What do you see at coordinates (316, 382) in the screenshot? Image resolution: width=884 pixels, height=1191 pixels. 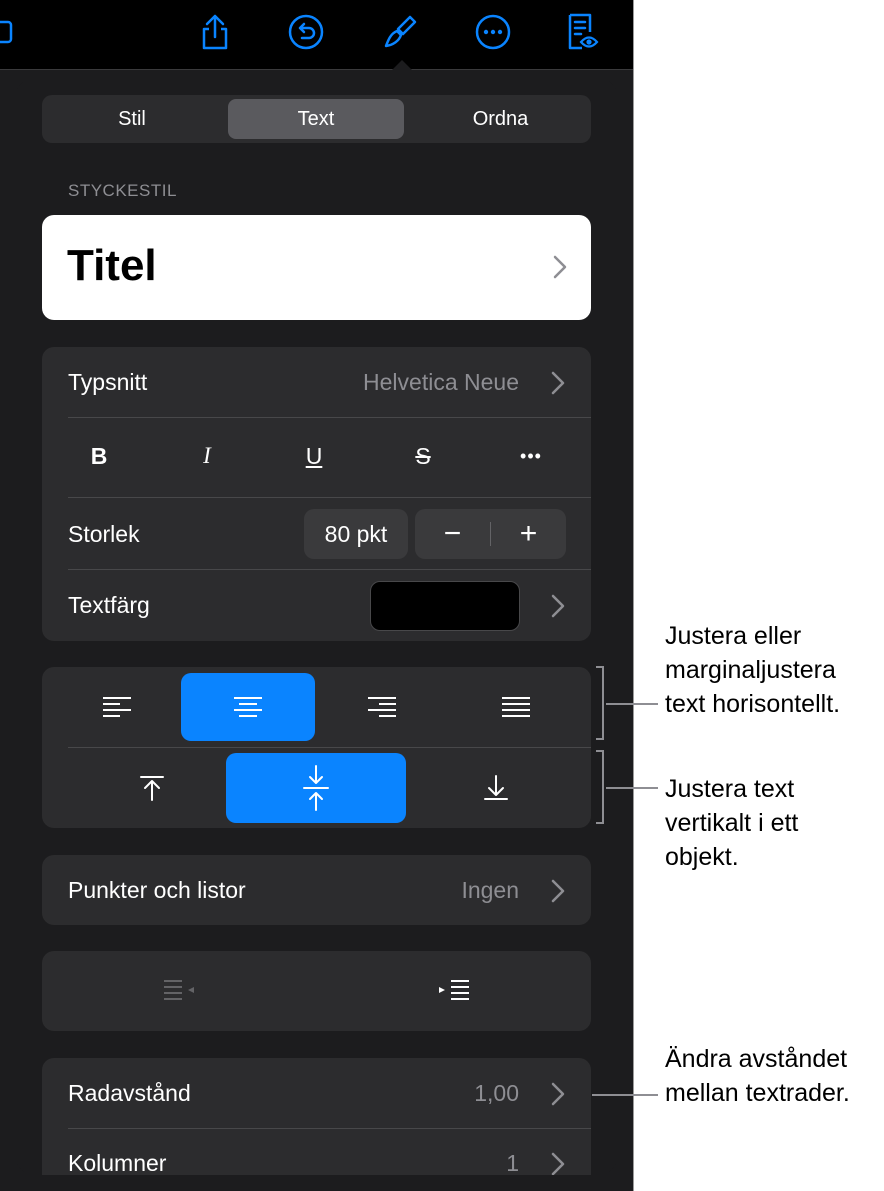 I see `font-row: Typsnitt Helvetica Neue` at bounding box center [316, 382].